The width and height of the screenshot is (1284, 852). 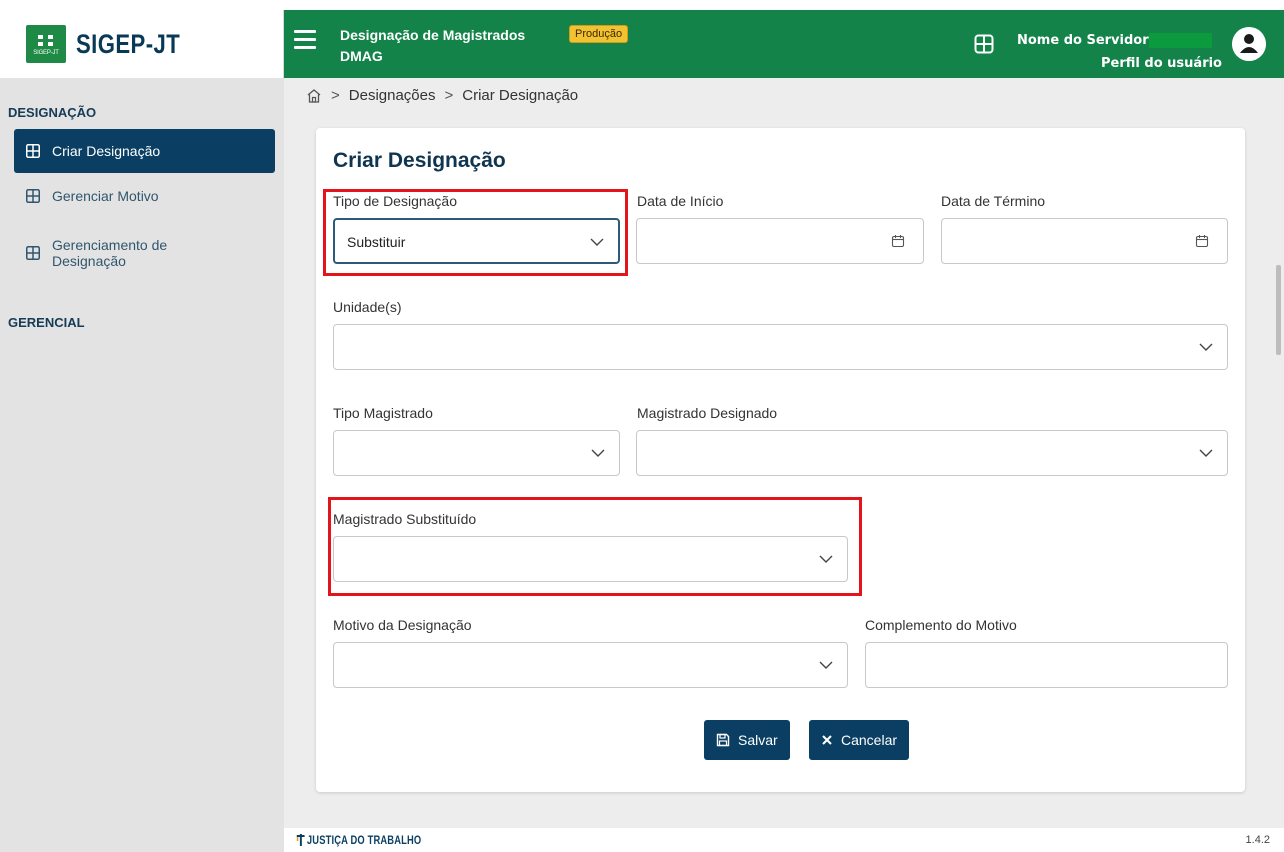 What do you see at coordinates (780, 347) in the screenshot?
I see `unidades-select` at bounding box center [780, 347].